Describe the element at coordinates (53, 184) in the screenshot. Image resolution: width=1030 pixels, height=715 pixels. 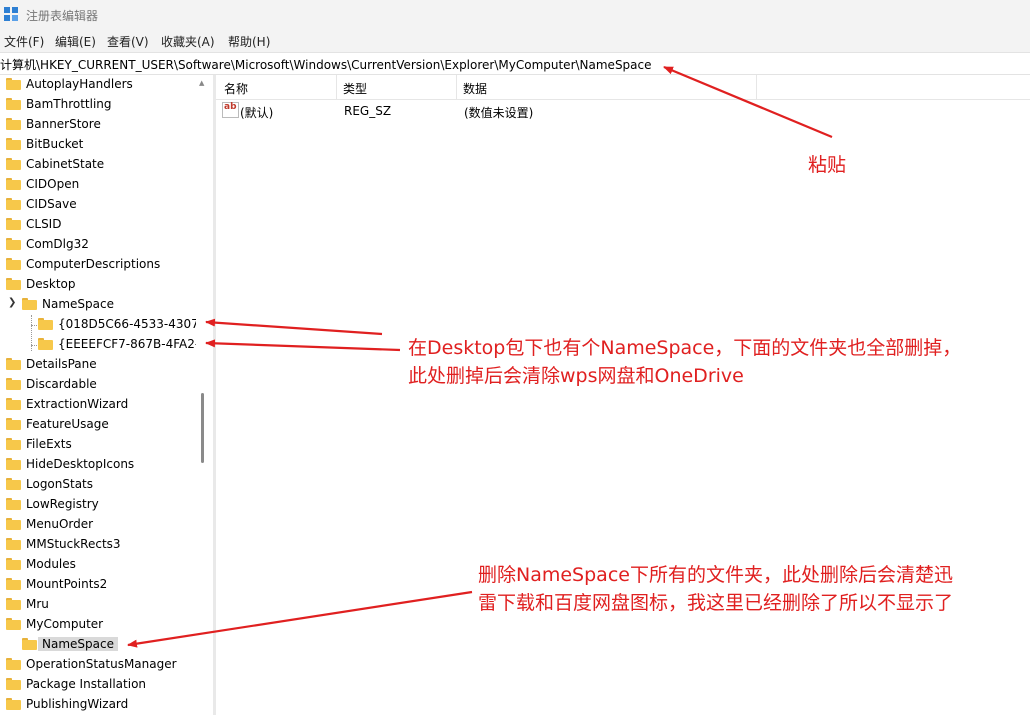
I see `tree-item-label: CIDOpen` at that location.